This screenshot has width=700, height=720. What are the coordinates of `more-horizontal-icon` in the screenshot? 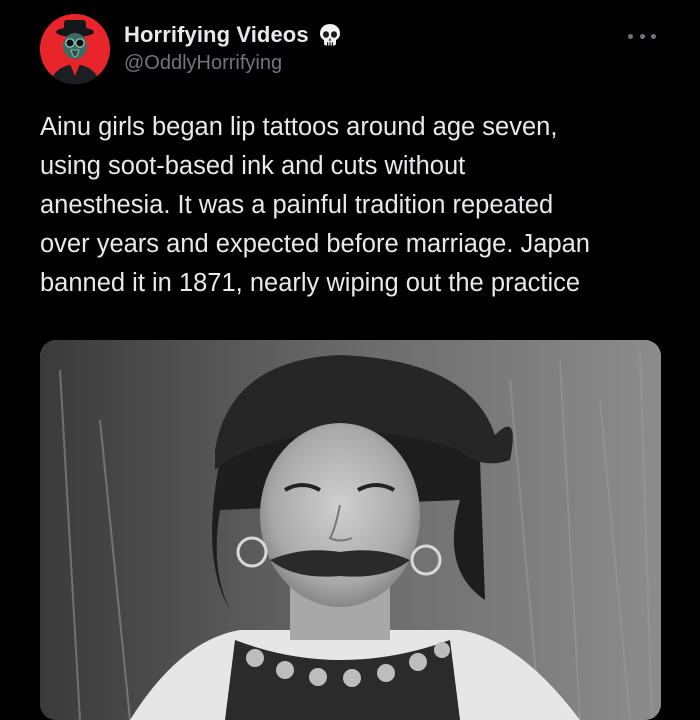 It's located at (642, 36).